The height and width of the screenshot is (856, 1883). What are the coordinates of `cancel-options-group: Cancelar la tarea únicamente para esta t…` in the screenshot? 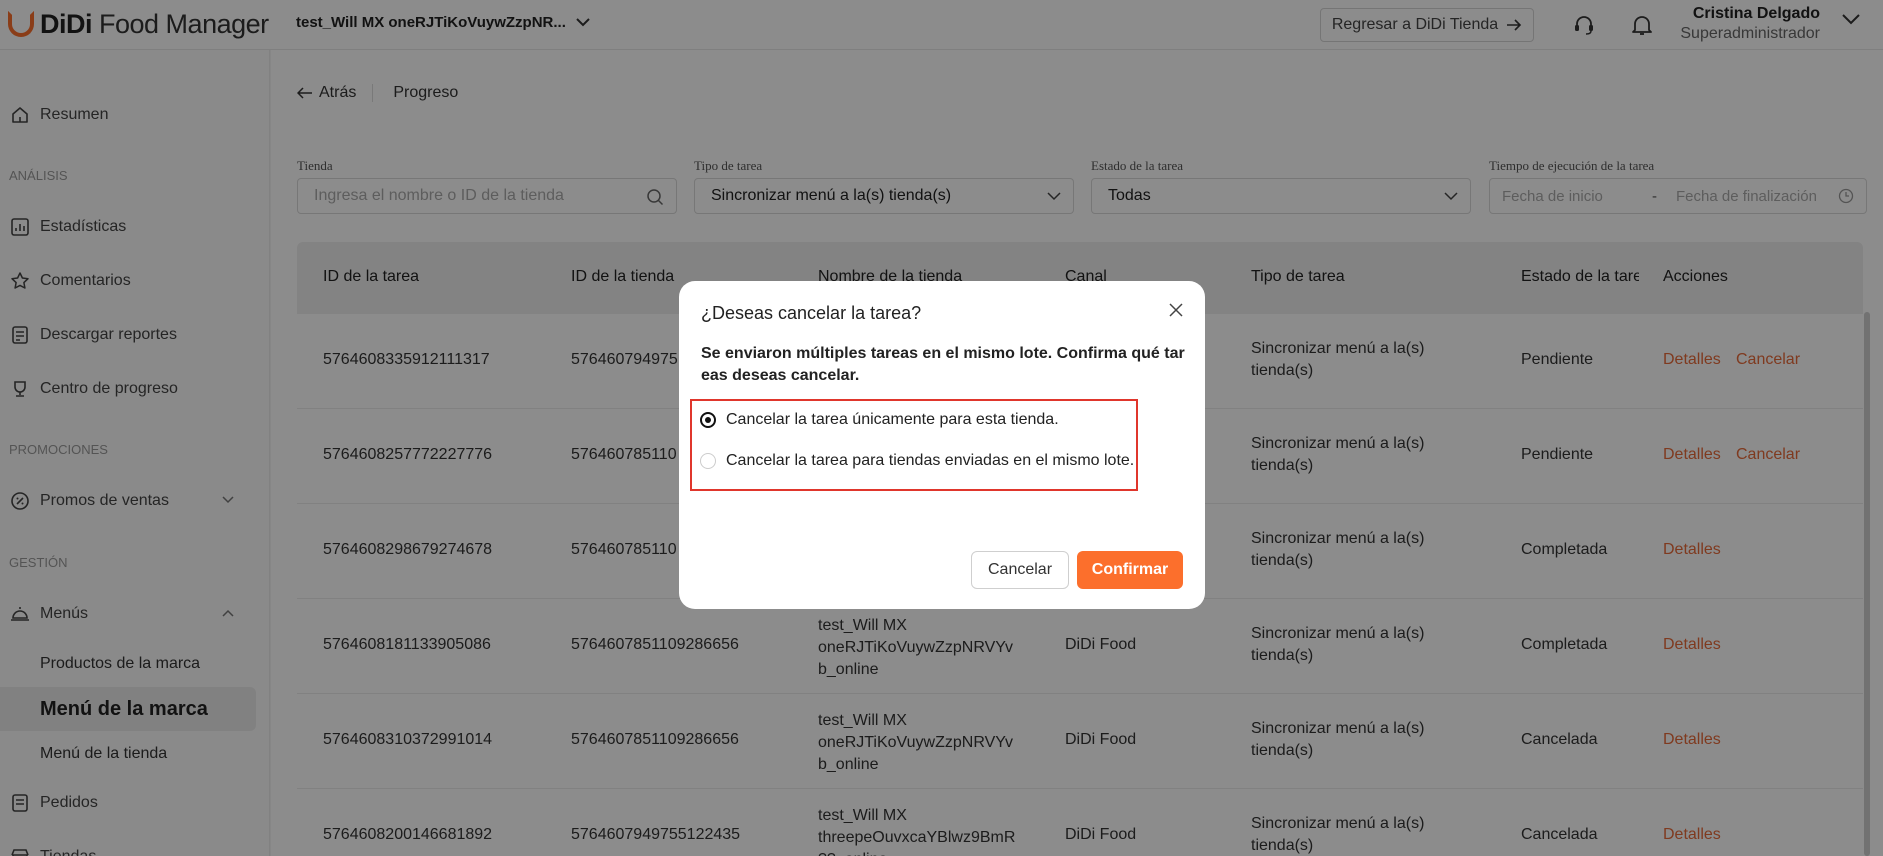 It's located at (914, 445).